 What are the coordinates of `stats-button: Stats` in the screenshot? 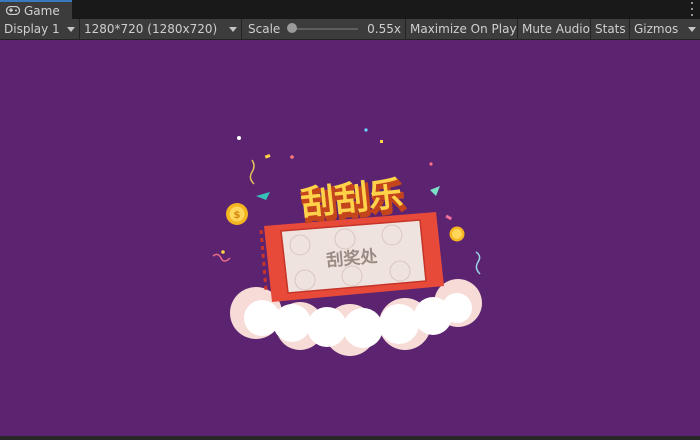 It's located at (610, 29).